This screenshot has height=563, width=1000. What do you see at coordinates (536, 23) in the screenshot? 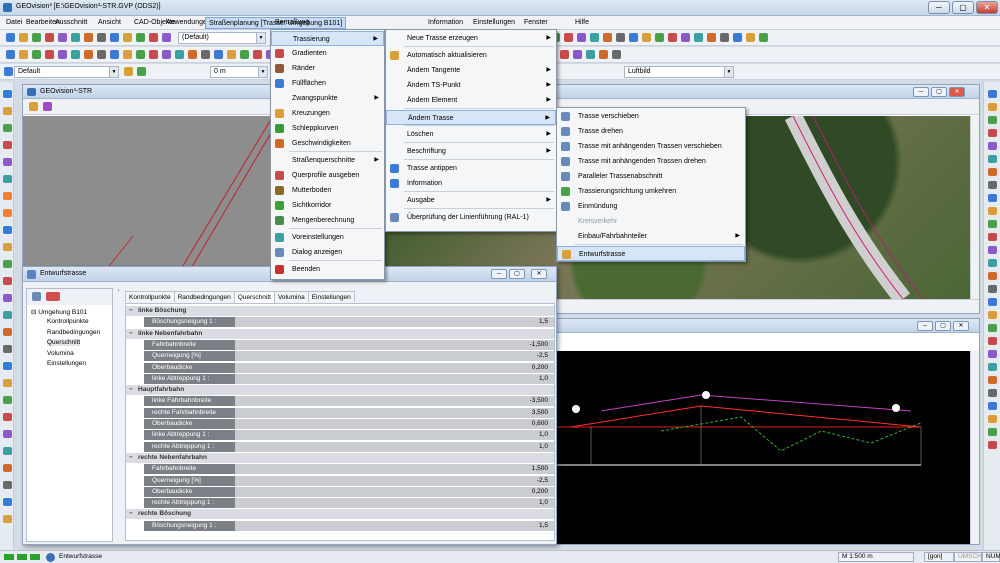
I see `menu-fenster: Fenster` at bounding box center [536, 23].